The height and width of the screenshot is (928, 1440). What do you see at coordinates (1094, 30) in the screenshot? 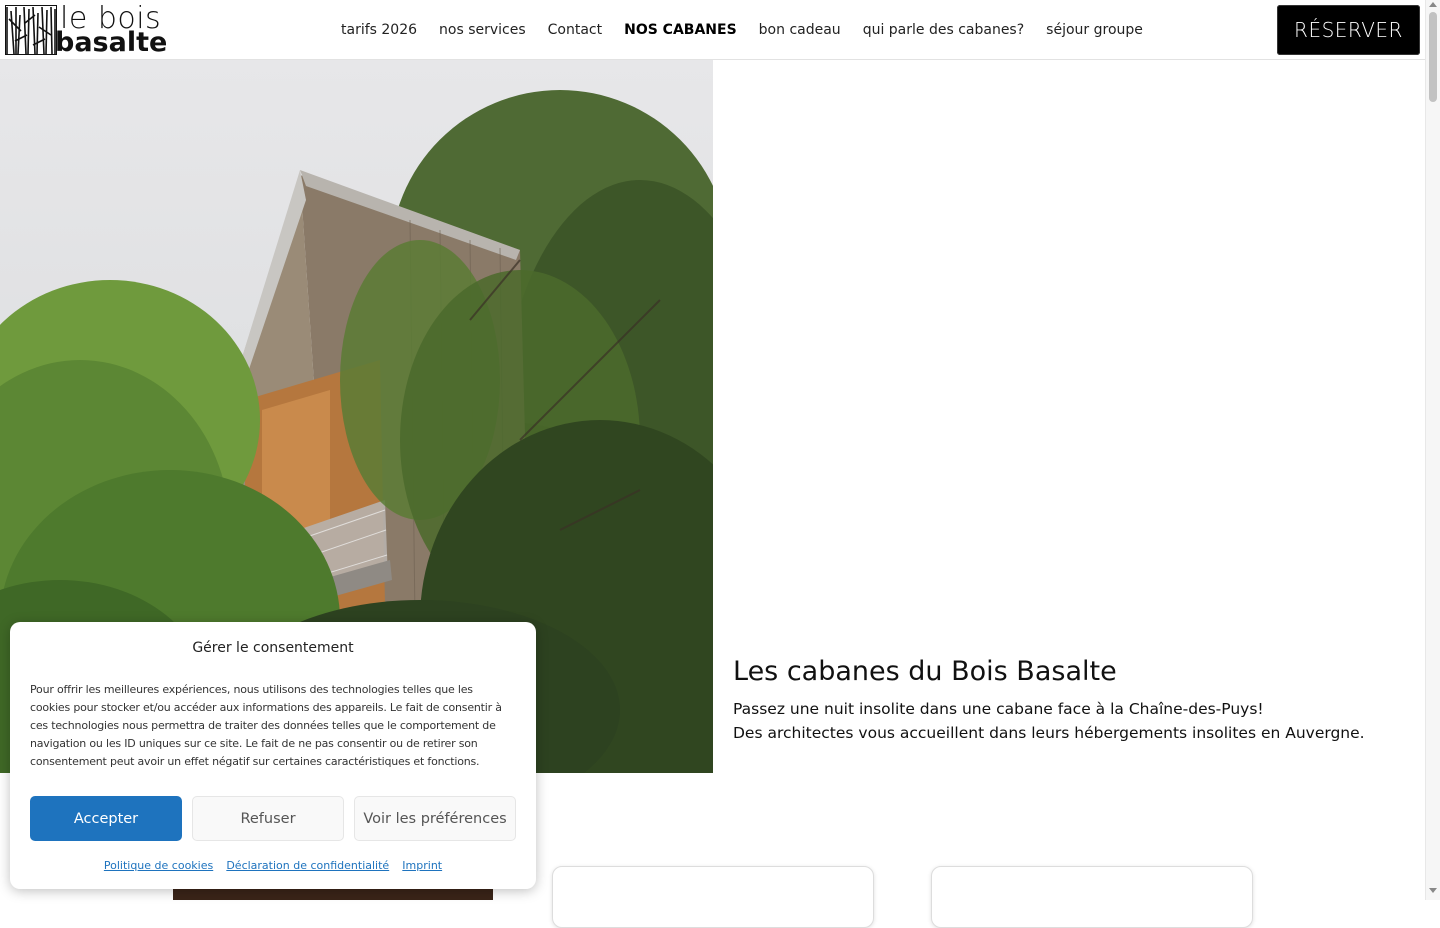
I see `nav-item-sejour-groupe: séjour groupe` at bounding box center [1094, 30].